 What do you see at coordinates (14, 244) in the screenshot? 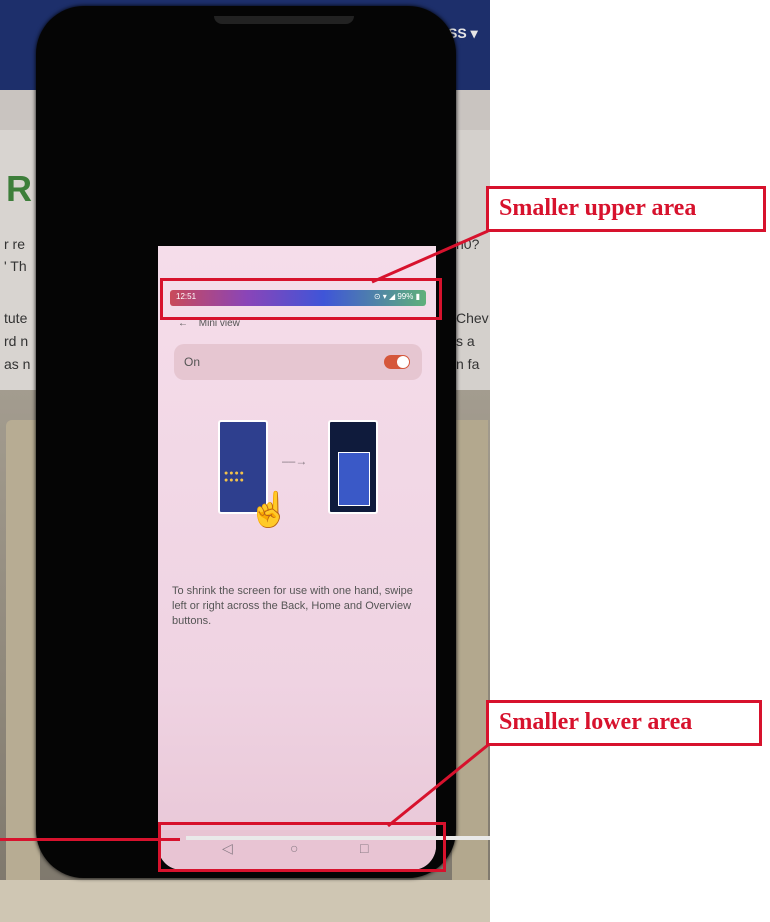
I see `website-partial-line: r re` at bounding box center [14, 244].